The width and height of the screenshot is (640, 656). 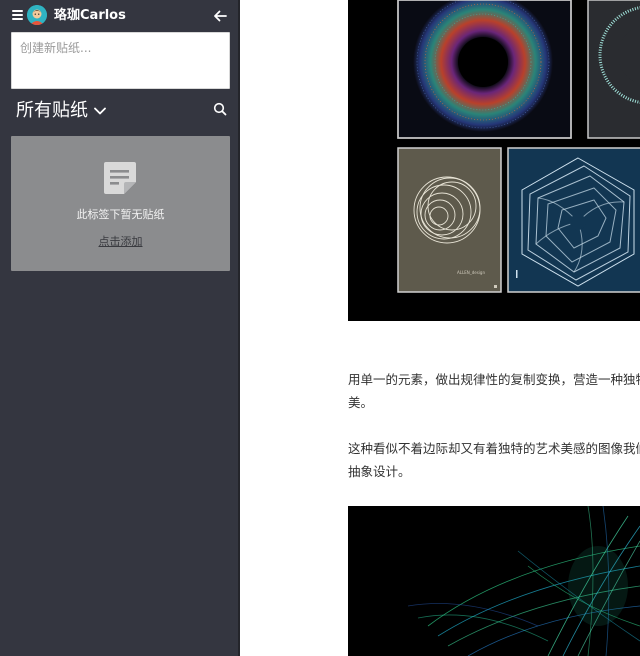 I want to click on article-image-abstract, so click(x=494, y=581).